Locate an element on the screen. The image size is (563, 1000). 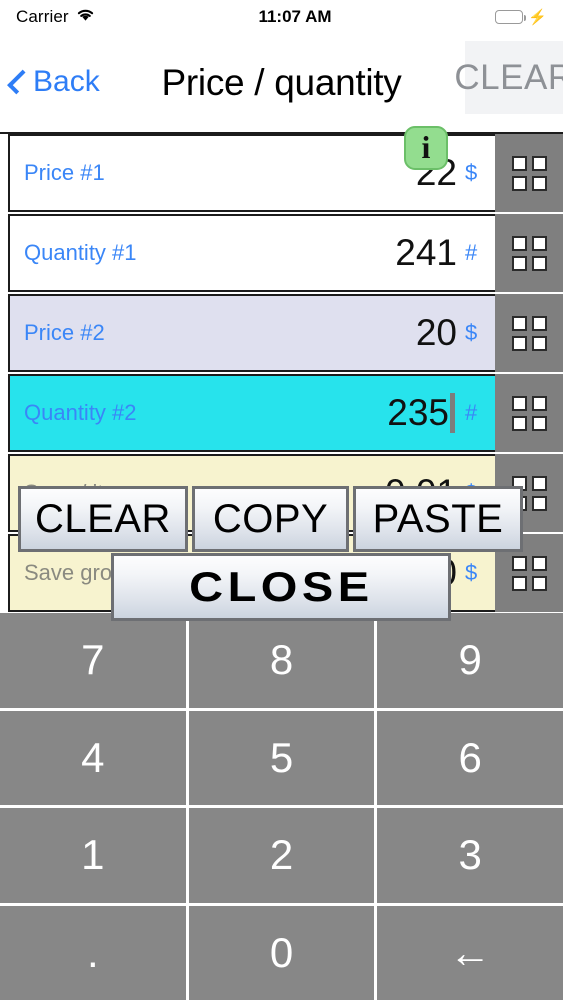
field-row-input: Quantity #2 235 # is located at coordinates (251, 413).